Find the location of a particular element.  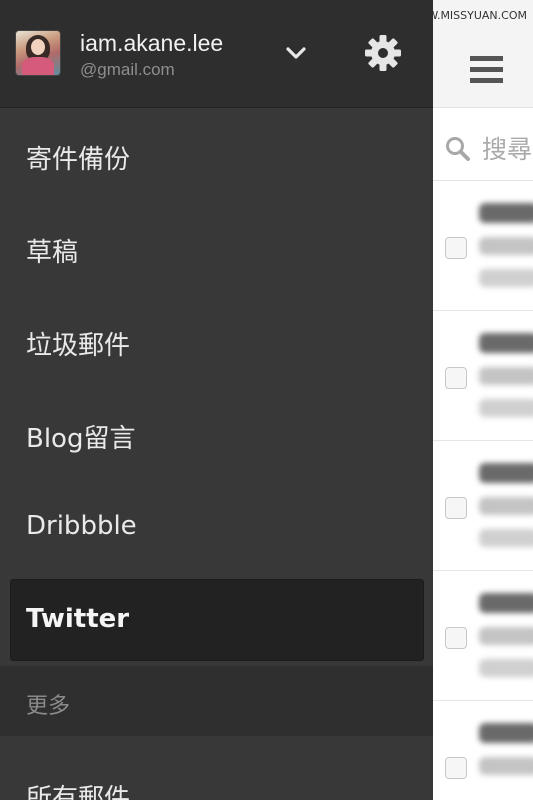

nav-item-label: Twitter is located at coordinates (78, 619).